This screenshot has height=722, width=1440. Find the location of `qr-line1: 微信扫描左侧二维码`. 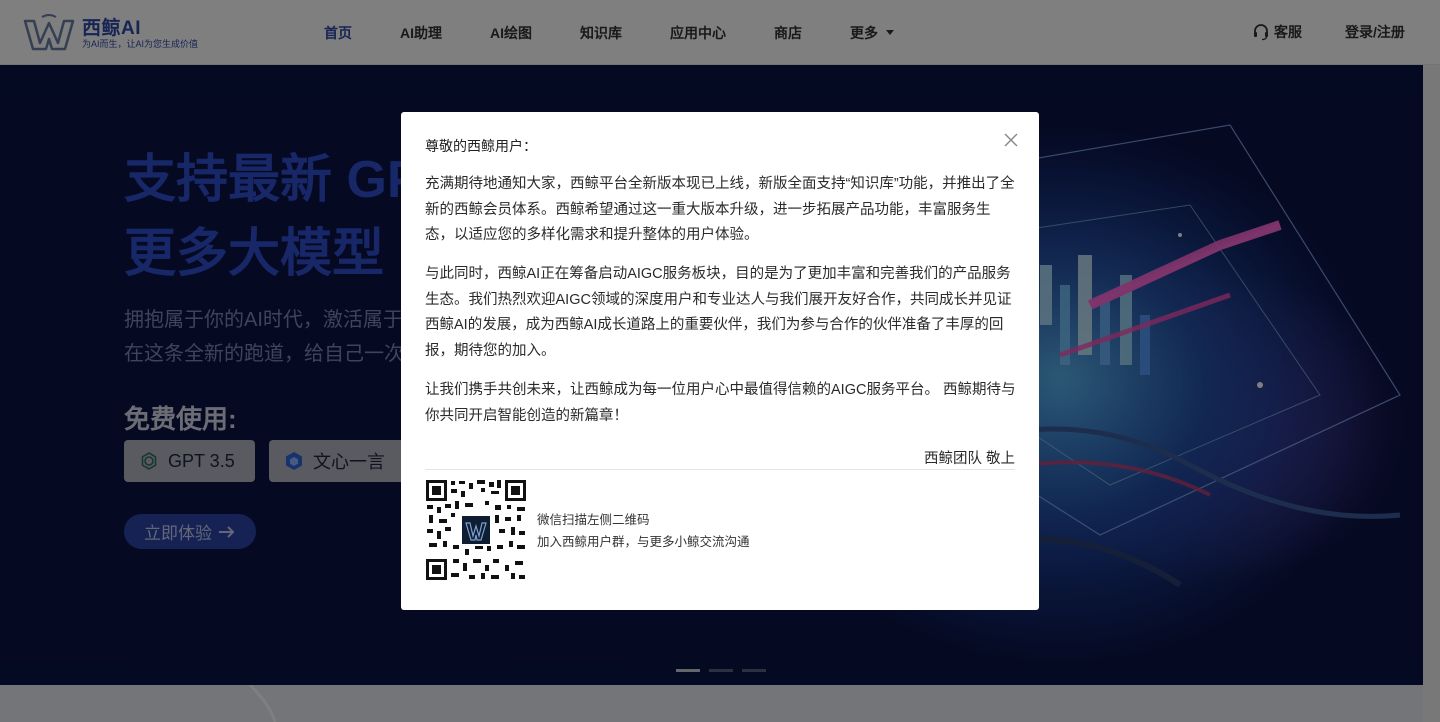

qr-line1: 微信扫描左侧二维码 is located at coordinates (593, 520).